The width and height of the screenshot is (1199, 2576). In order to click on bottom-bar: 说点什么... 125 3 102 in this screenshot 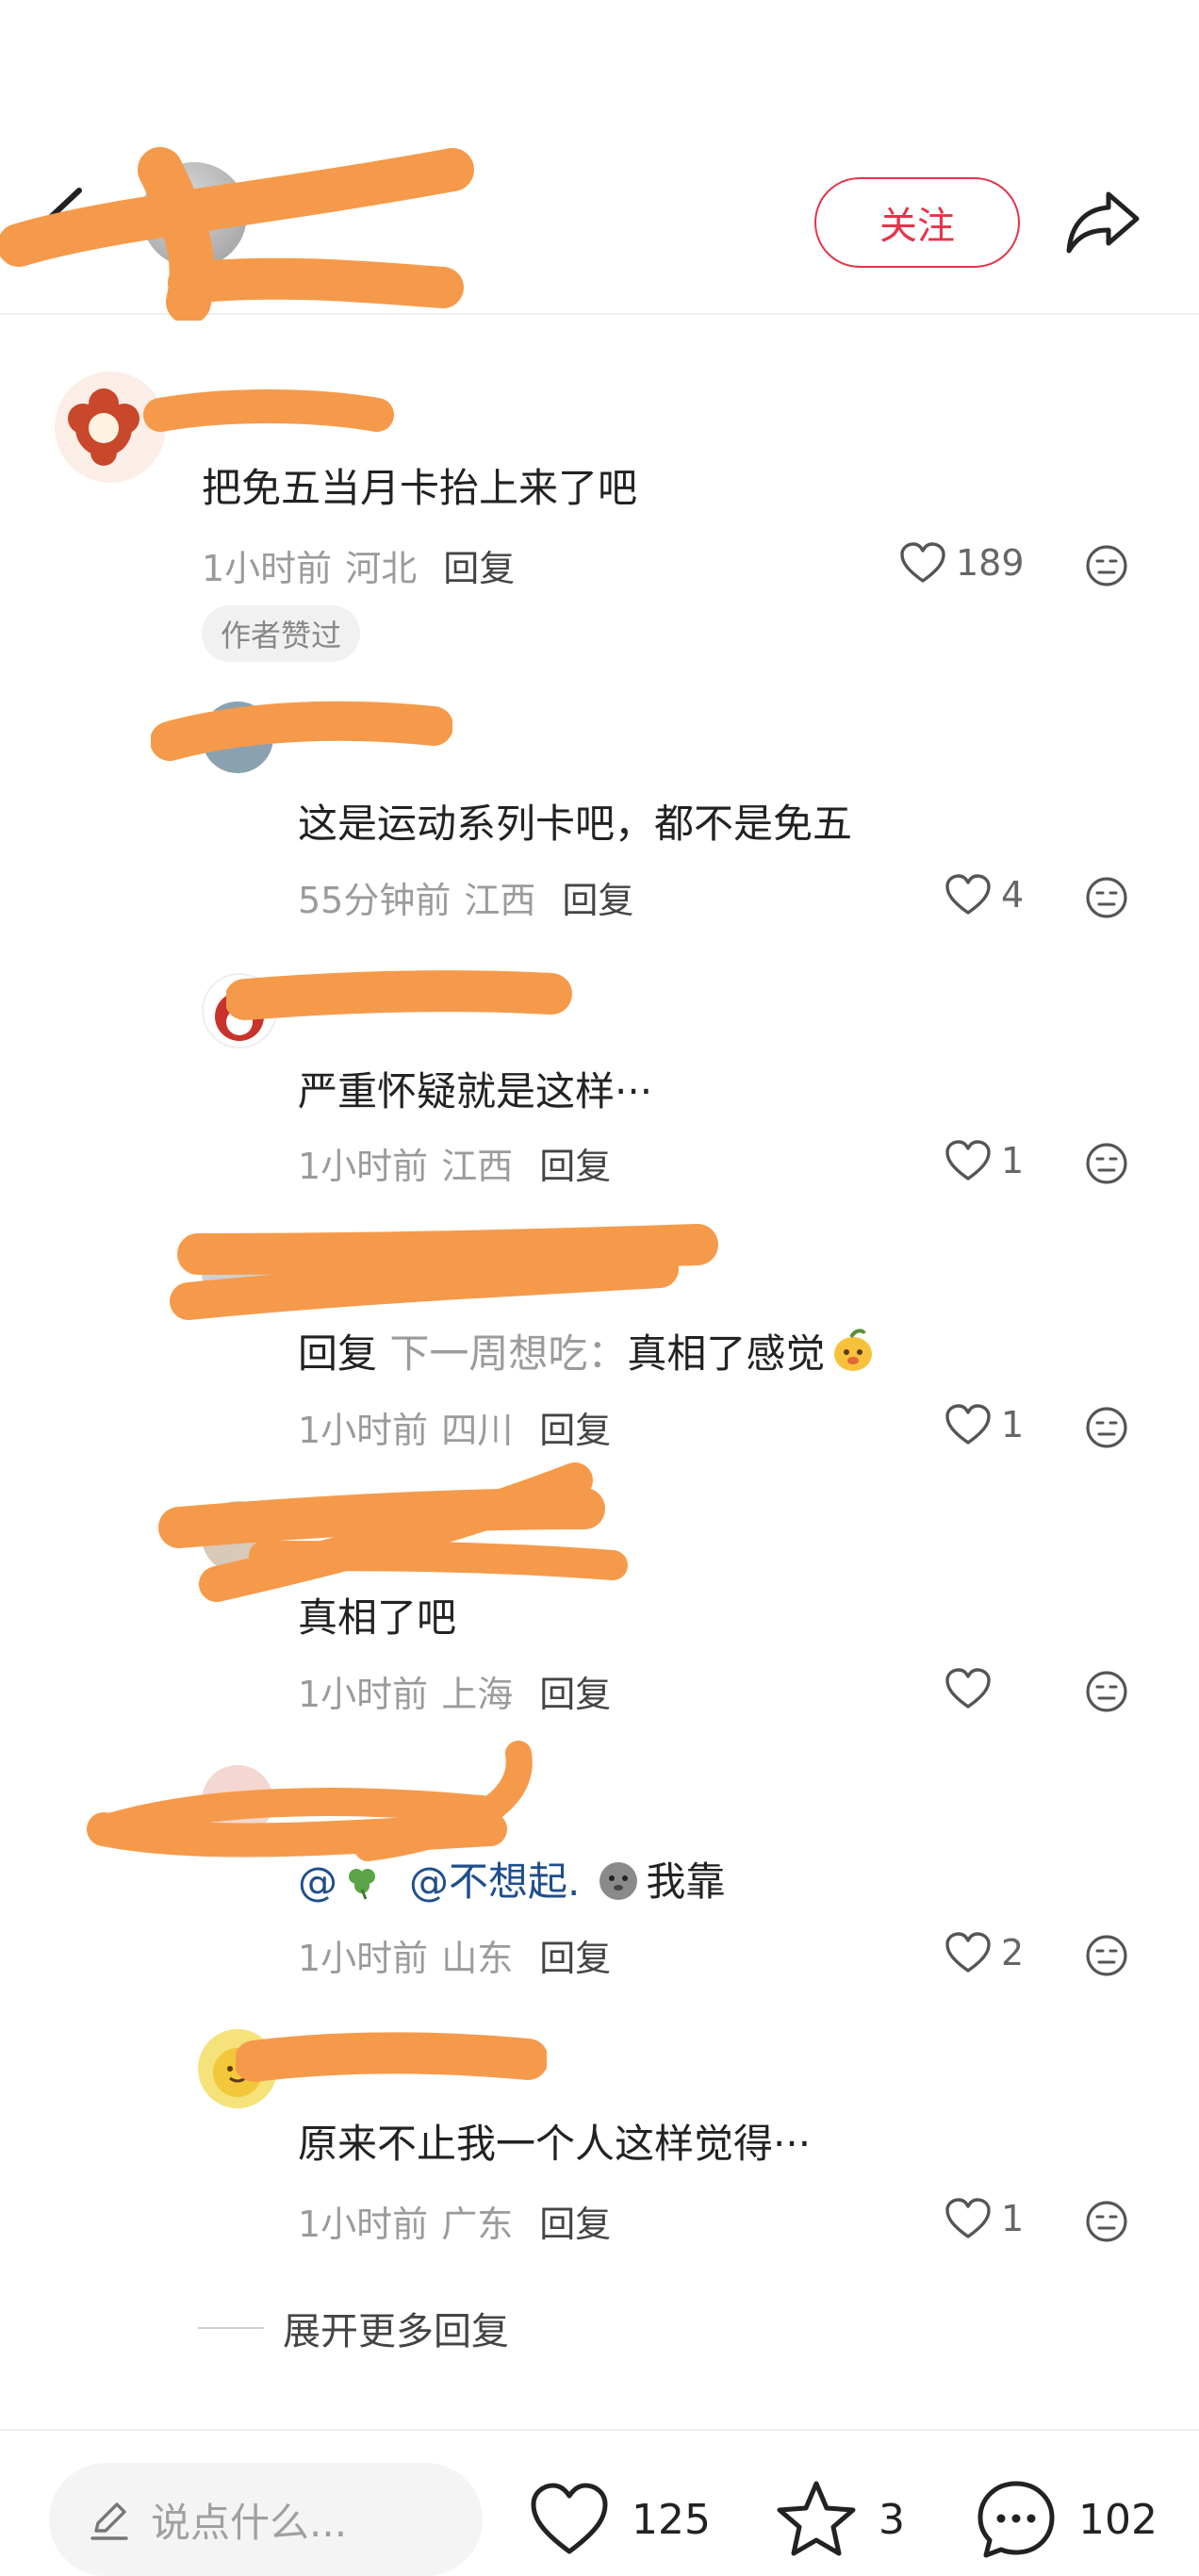, I will do `click(599, 2502)`.